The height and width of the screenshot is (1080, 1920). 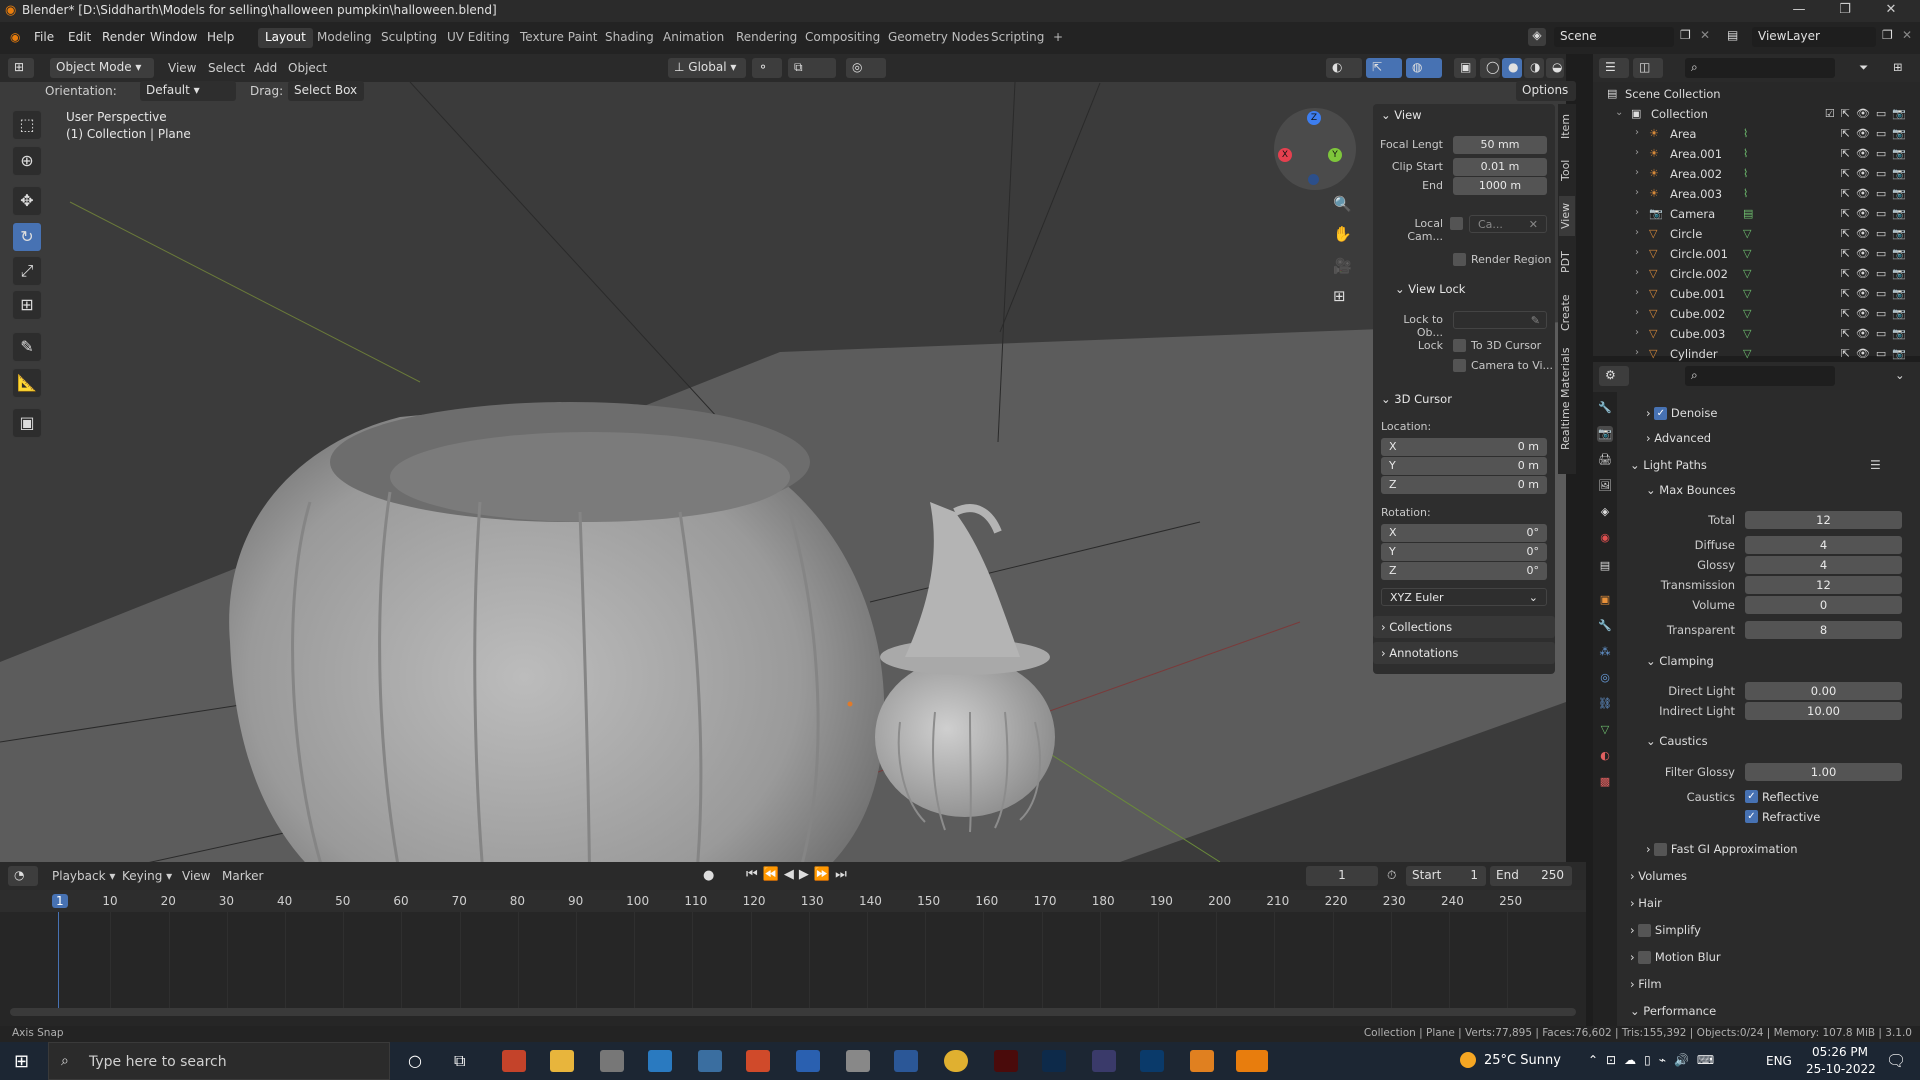 What do you see at coordinates (27, 423) in the screenshot?
I see `add-cube-tool-icon: ▣` at bounding box center [27, 423].